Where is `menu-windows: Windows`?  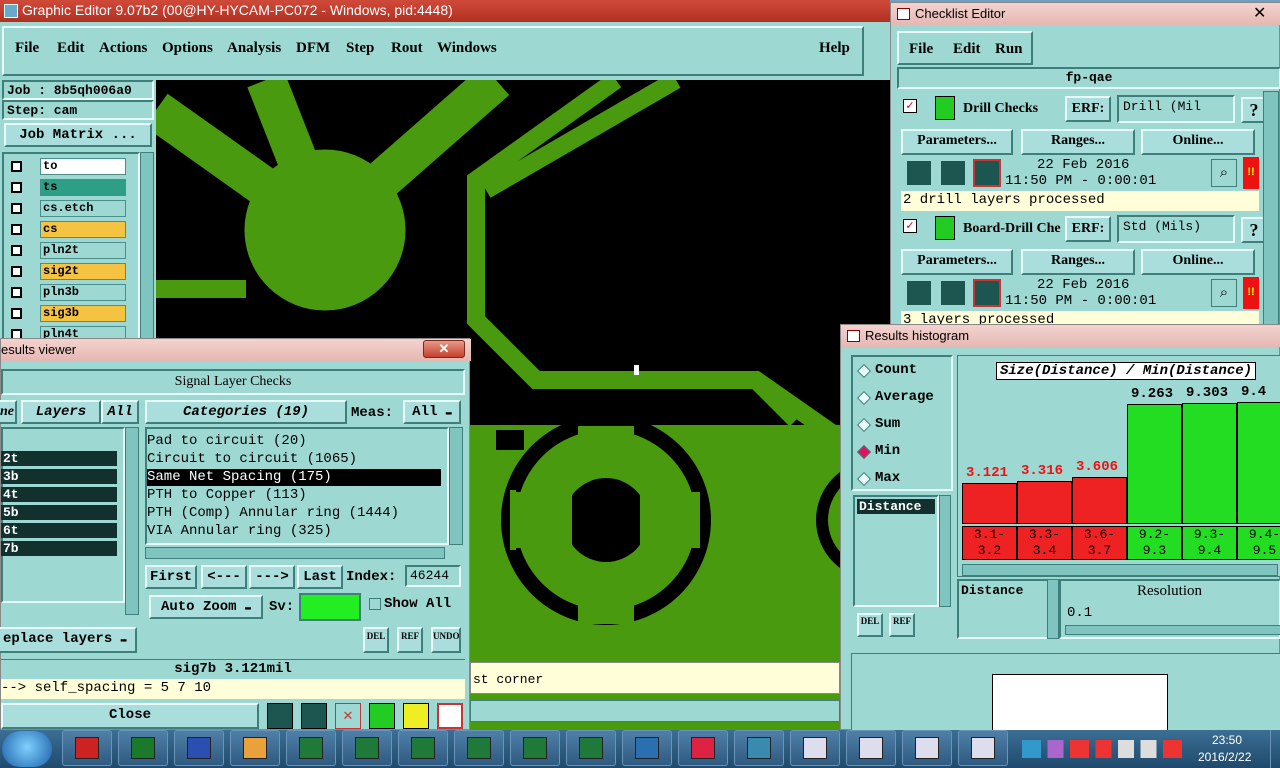 menu-windows: Windows is located at coordinates (467, 48).